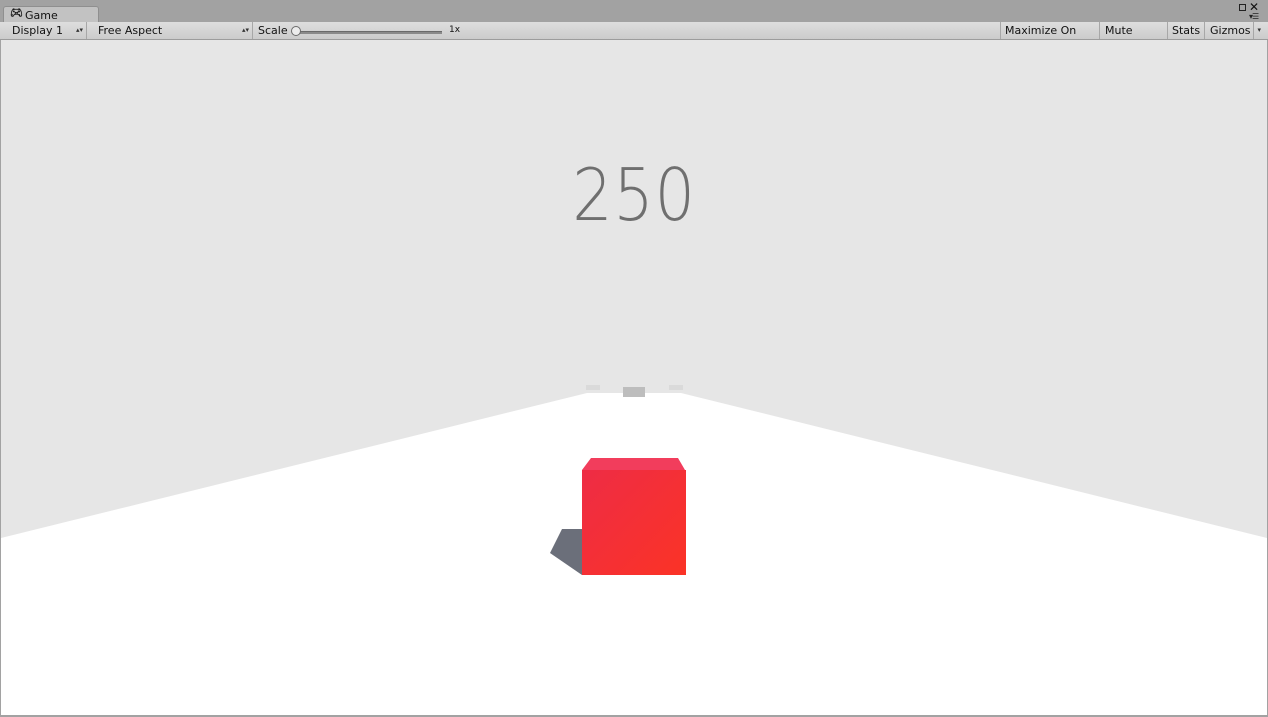  What do you see at coordinates (1242, 7) in the screenshot?
I see `maximize-icon` at bounding box center [1242, 7].